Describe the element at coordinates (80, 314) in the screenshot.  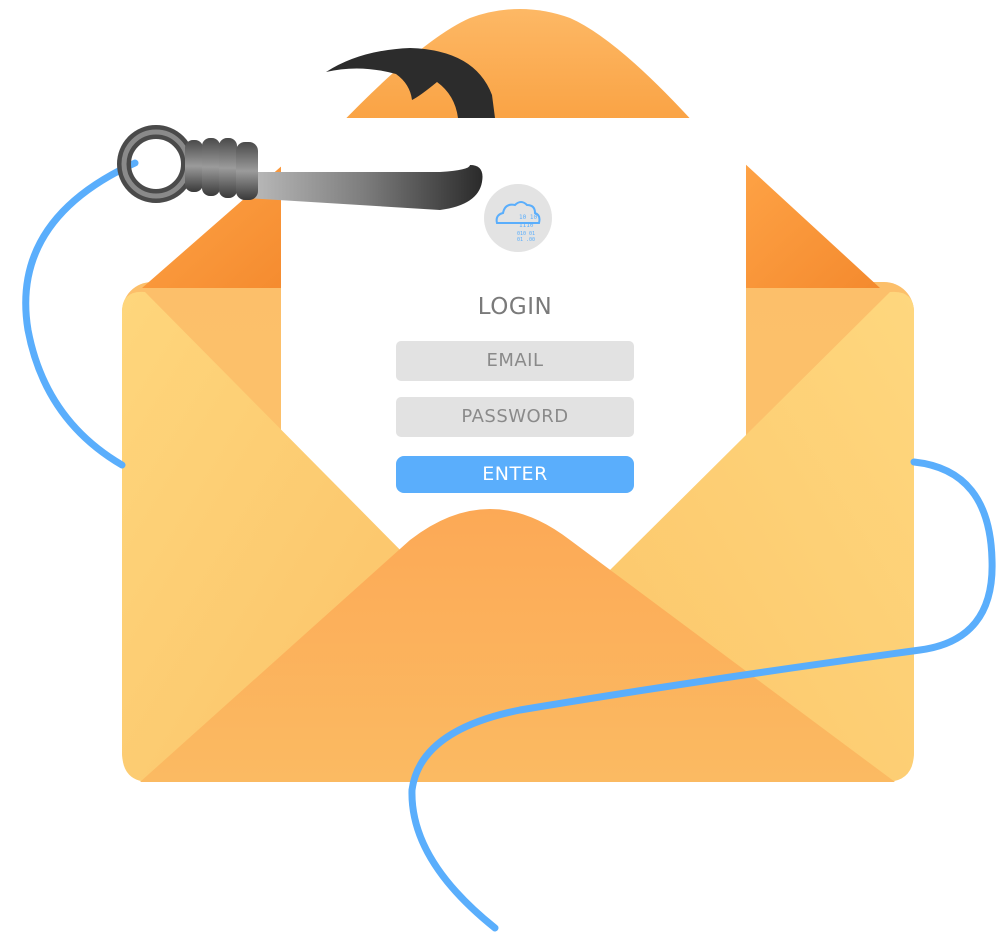
I see `fishing-line-icon` at that location.